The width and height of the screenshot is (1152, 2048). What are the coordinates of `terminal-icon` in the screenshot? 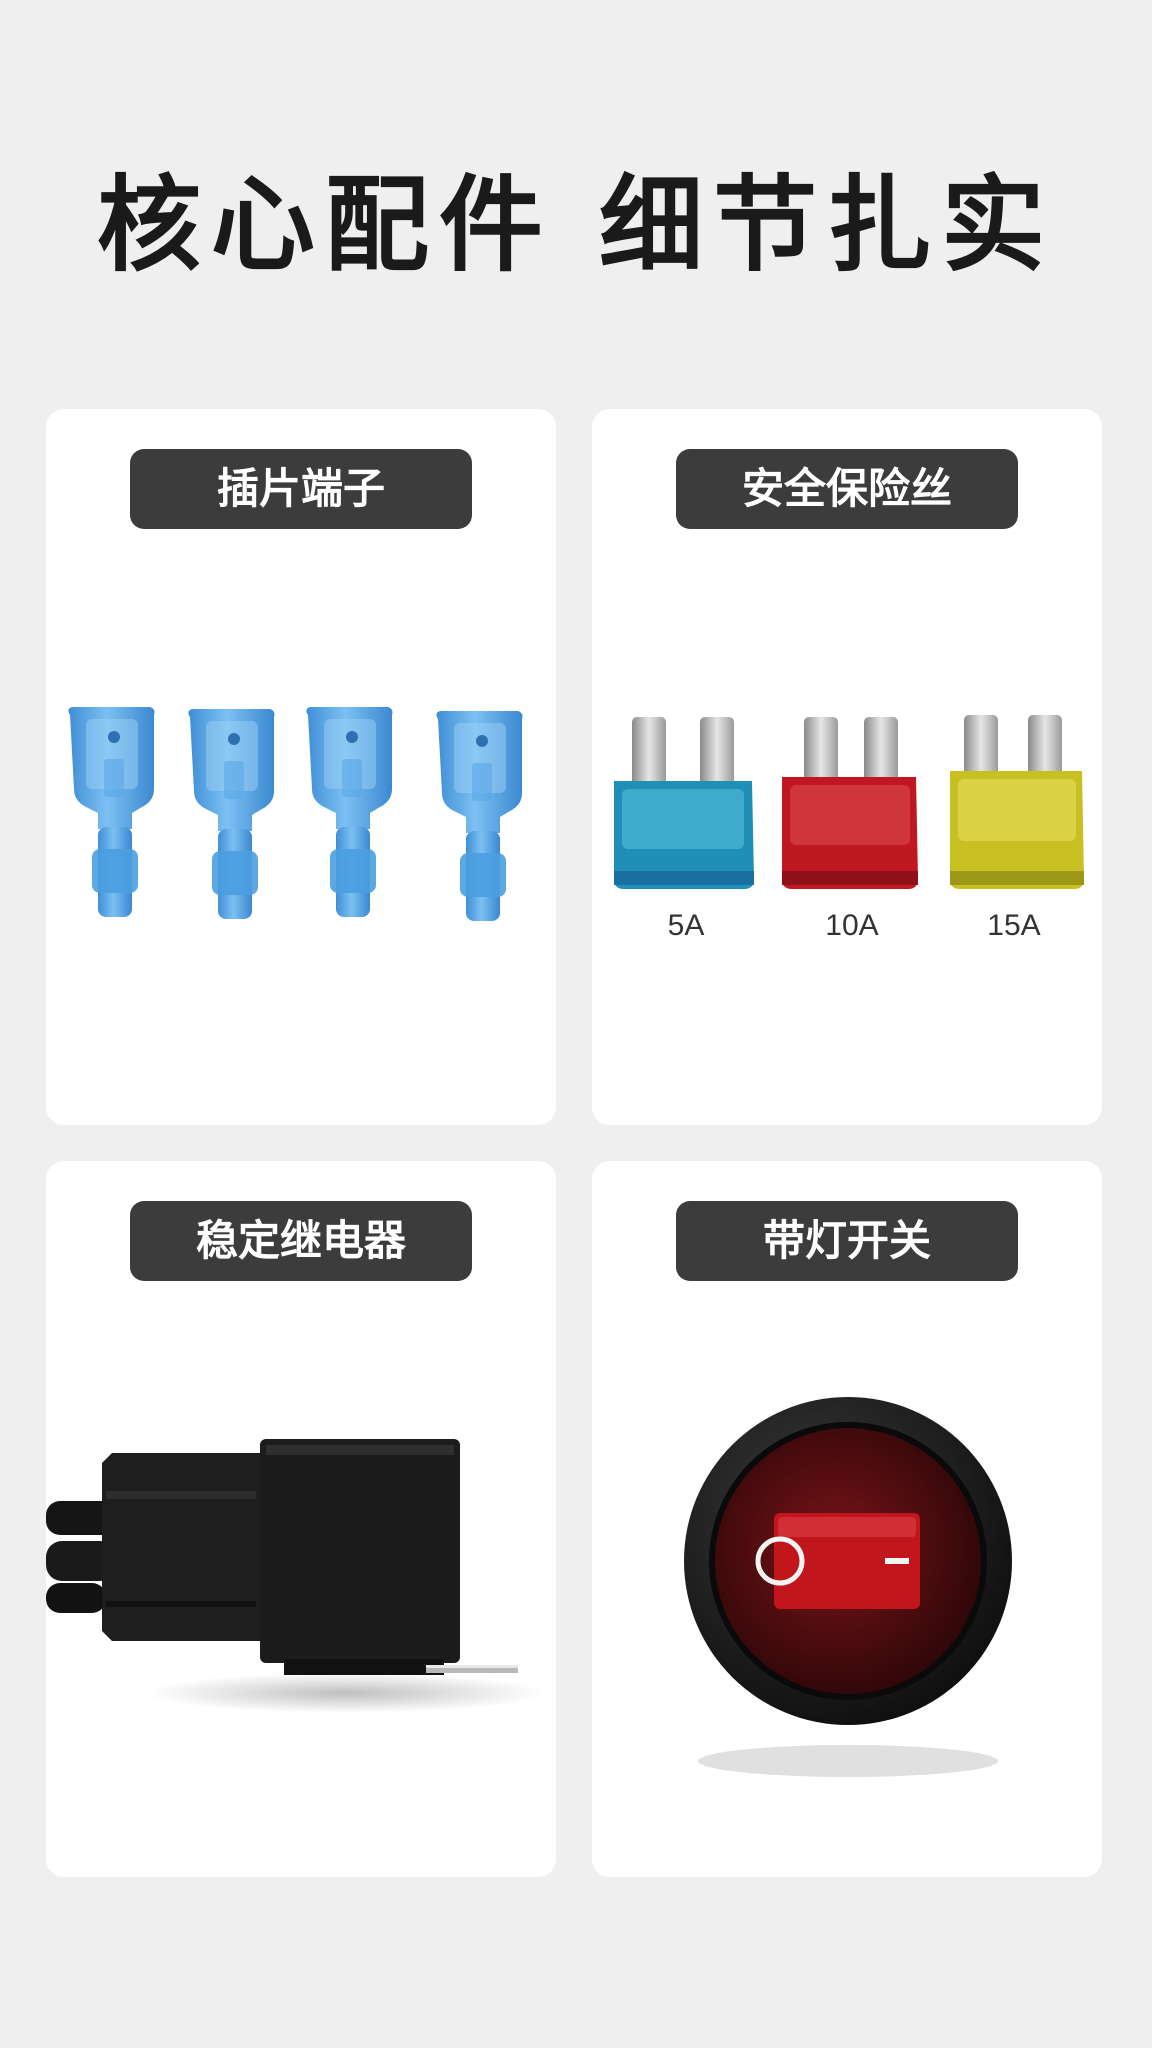 It's located at (111, 812).